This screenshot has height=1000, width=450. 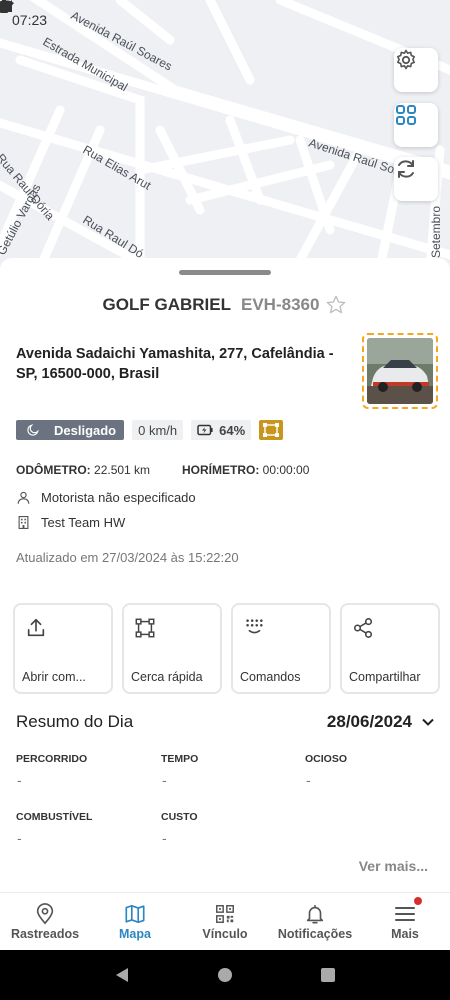 What do you see at coordinates (221, 470) in the screenshot?
I see `hourmeter-label: HORÍMETRO:` at bounding box center [221, 470].